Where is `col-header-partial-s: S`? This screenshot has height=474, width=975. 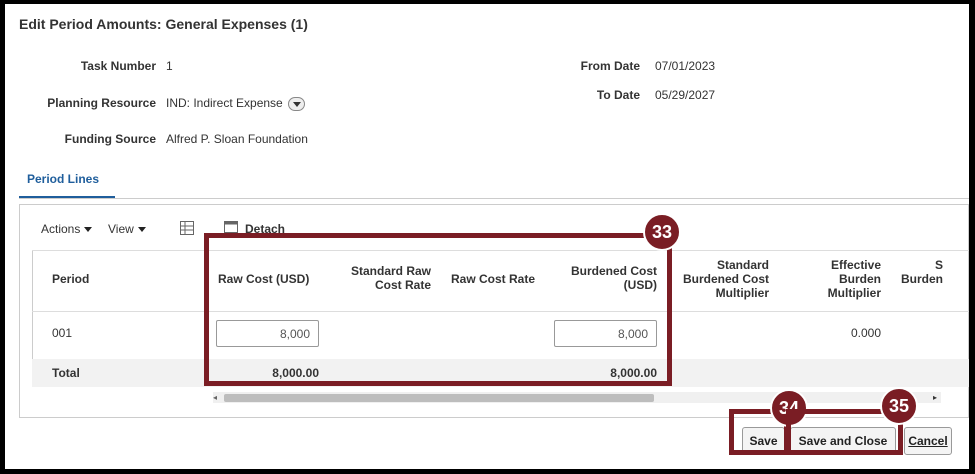
col-header-partial-s: S is located at coordinates (939, 265).